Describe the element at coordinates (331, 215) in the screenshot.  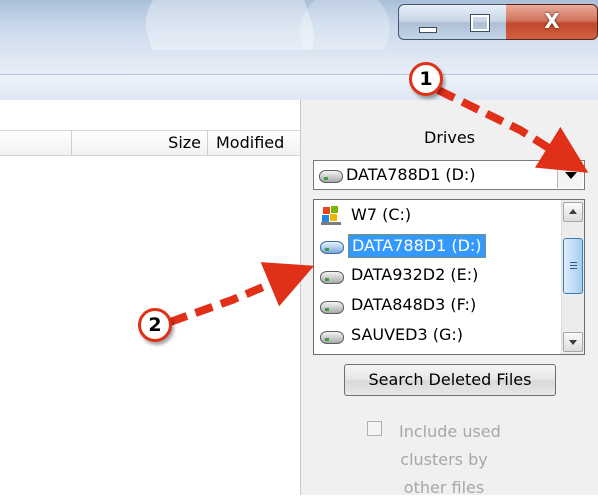
I see `windows-icon` at that location.